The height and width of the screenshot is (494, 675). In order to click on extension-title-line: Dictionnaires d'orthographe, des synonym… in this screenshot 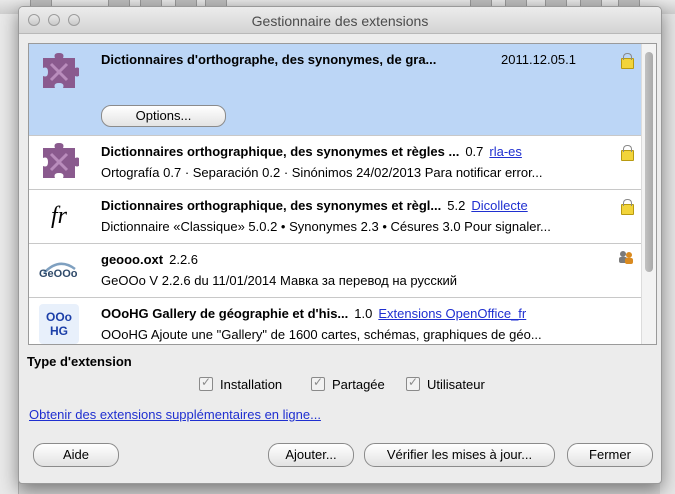, I will do `click(268, 59)`.